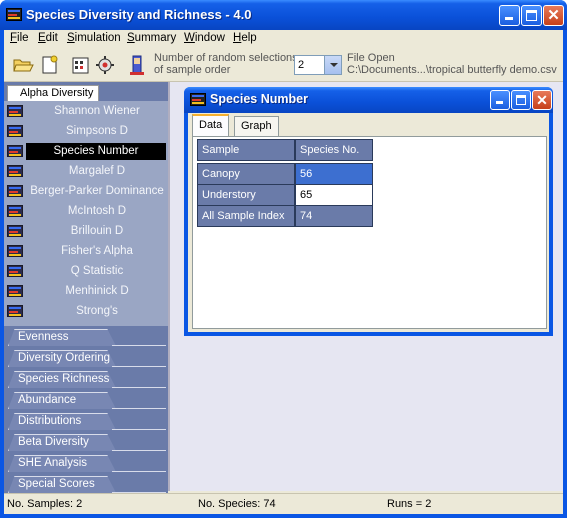  What do you see at coordinates (86, 400) in the screenshot?
I see `group-tab-abundance: Abundance` at bounding box center [86, 400].